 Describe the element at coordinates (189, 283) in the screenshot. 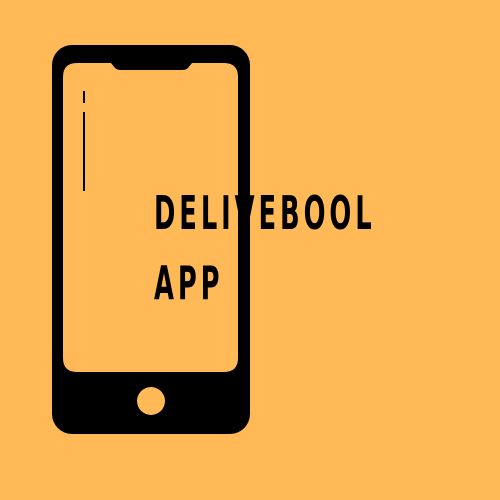

I see `app-name-line-2: APP` at that location.